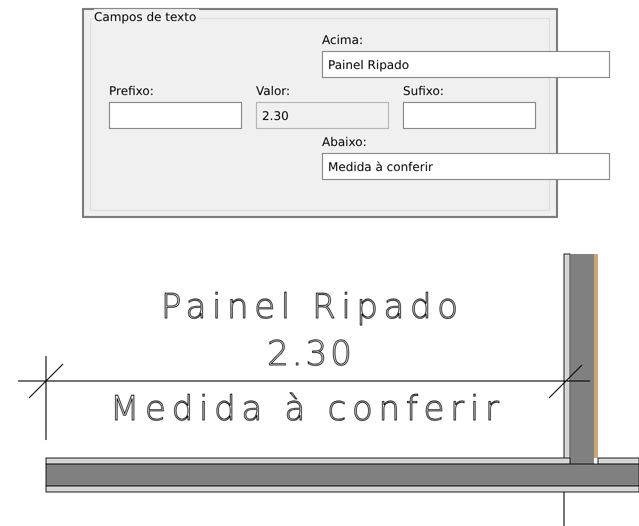 The height and width of the screenshot is (526, 639). What do you see at coordinates (466, 64) in the screenshot?
I see `text-field: Painel Ripado` at bounding box center [466, 64].